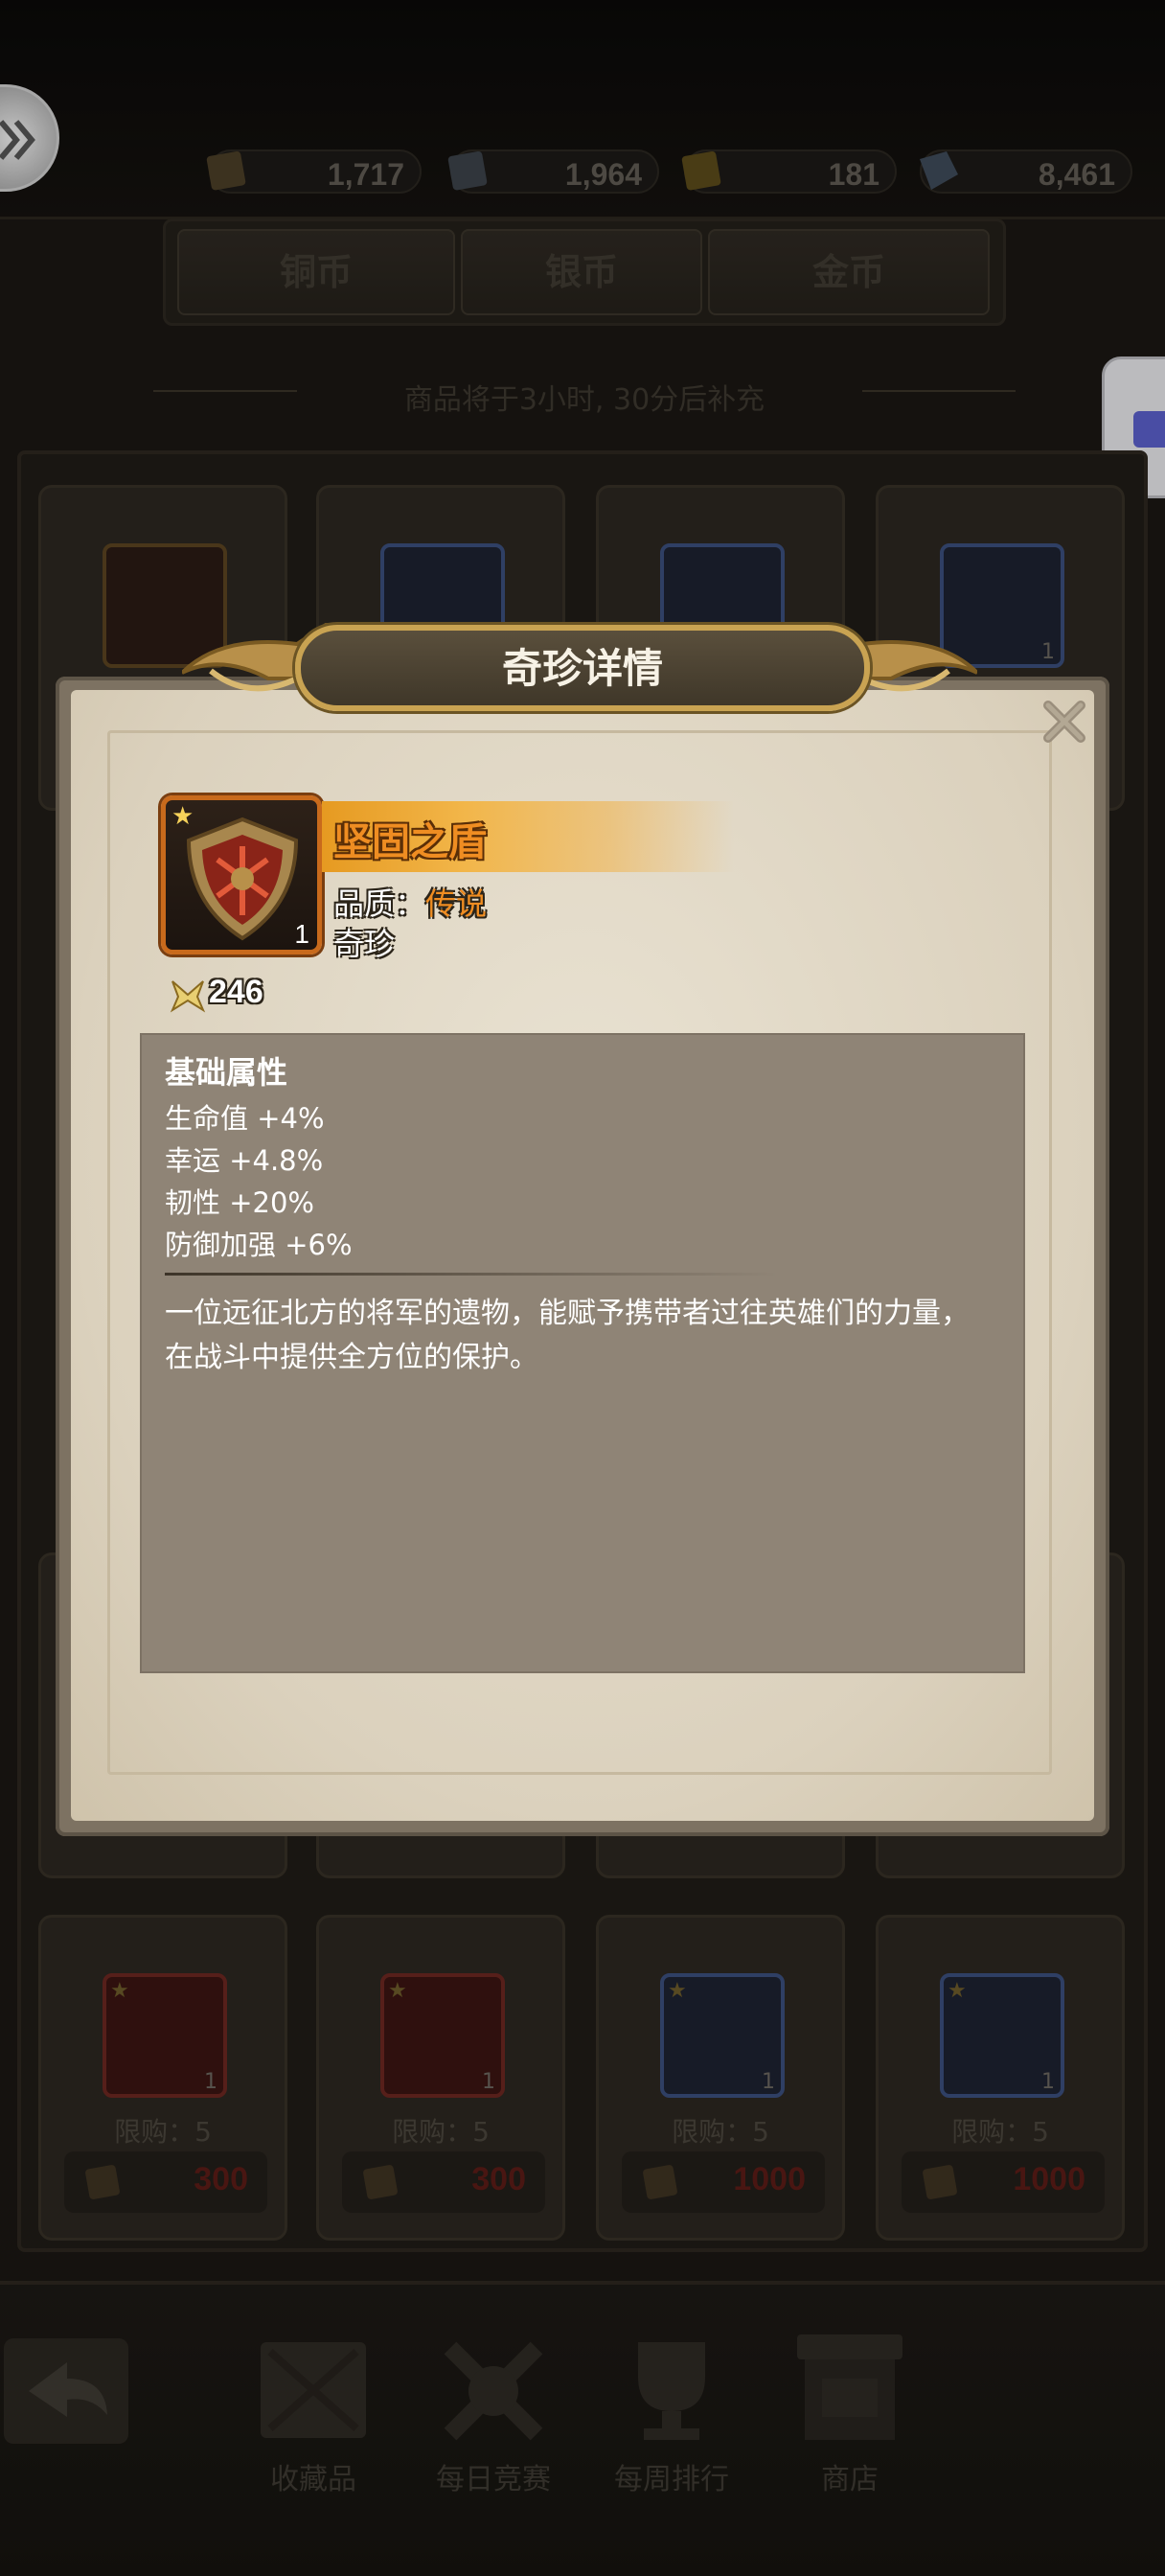 The width and height of the screenshot is (1165, 2576). Describe the element at coordinates (364, 944) in the screenshot. I see `item-type: 奇珍` at that location.